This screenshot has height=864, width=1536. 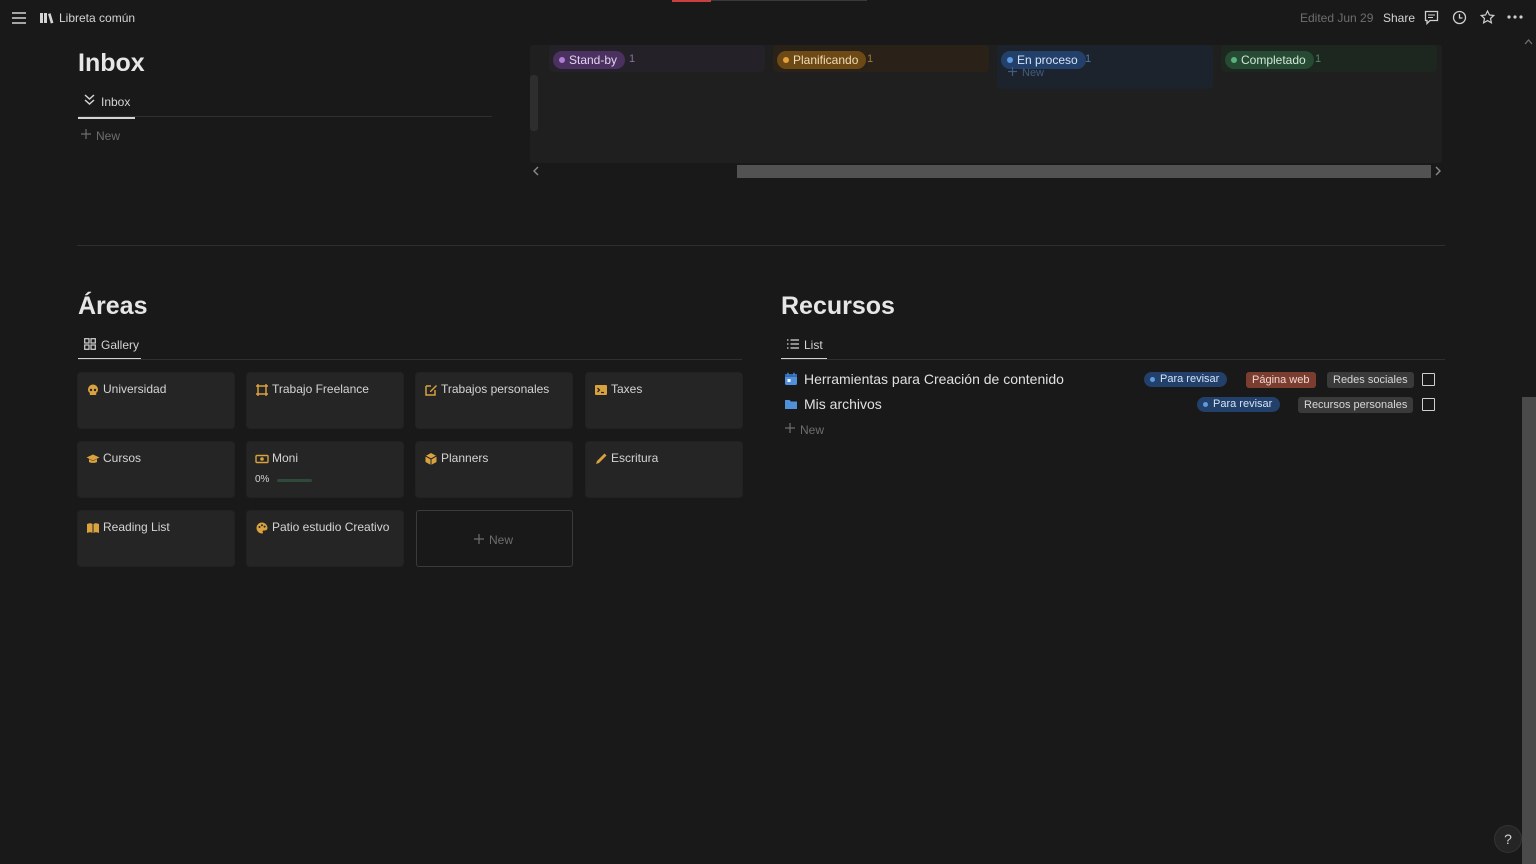 What do you see at coordinates (1459, 17) in the screenshot?
I see `history-icon` at bounding box center [1459, 17].